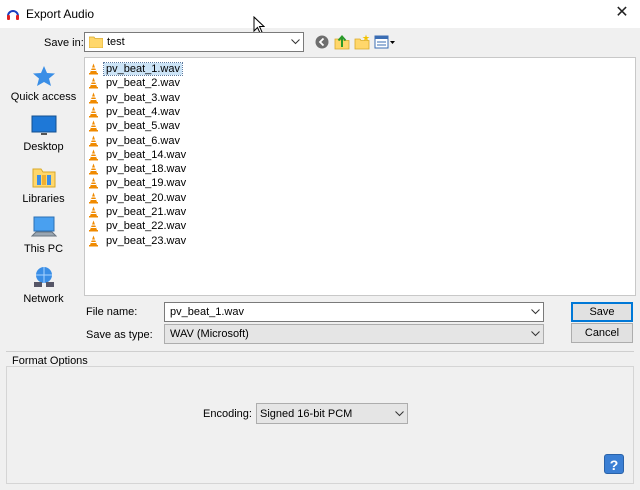  What do you see at coordinates (43, 147) in the screenshot?
I see `place-label: Desktop` at bounding box center [43, 147].